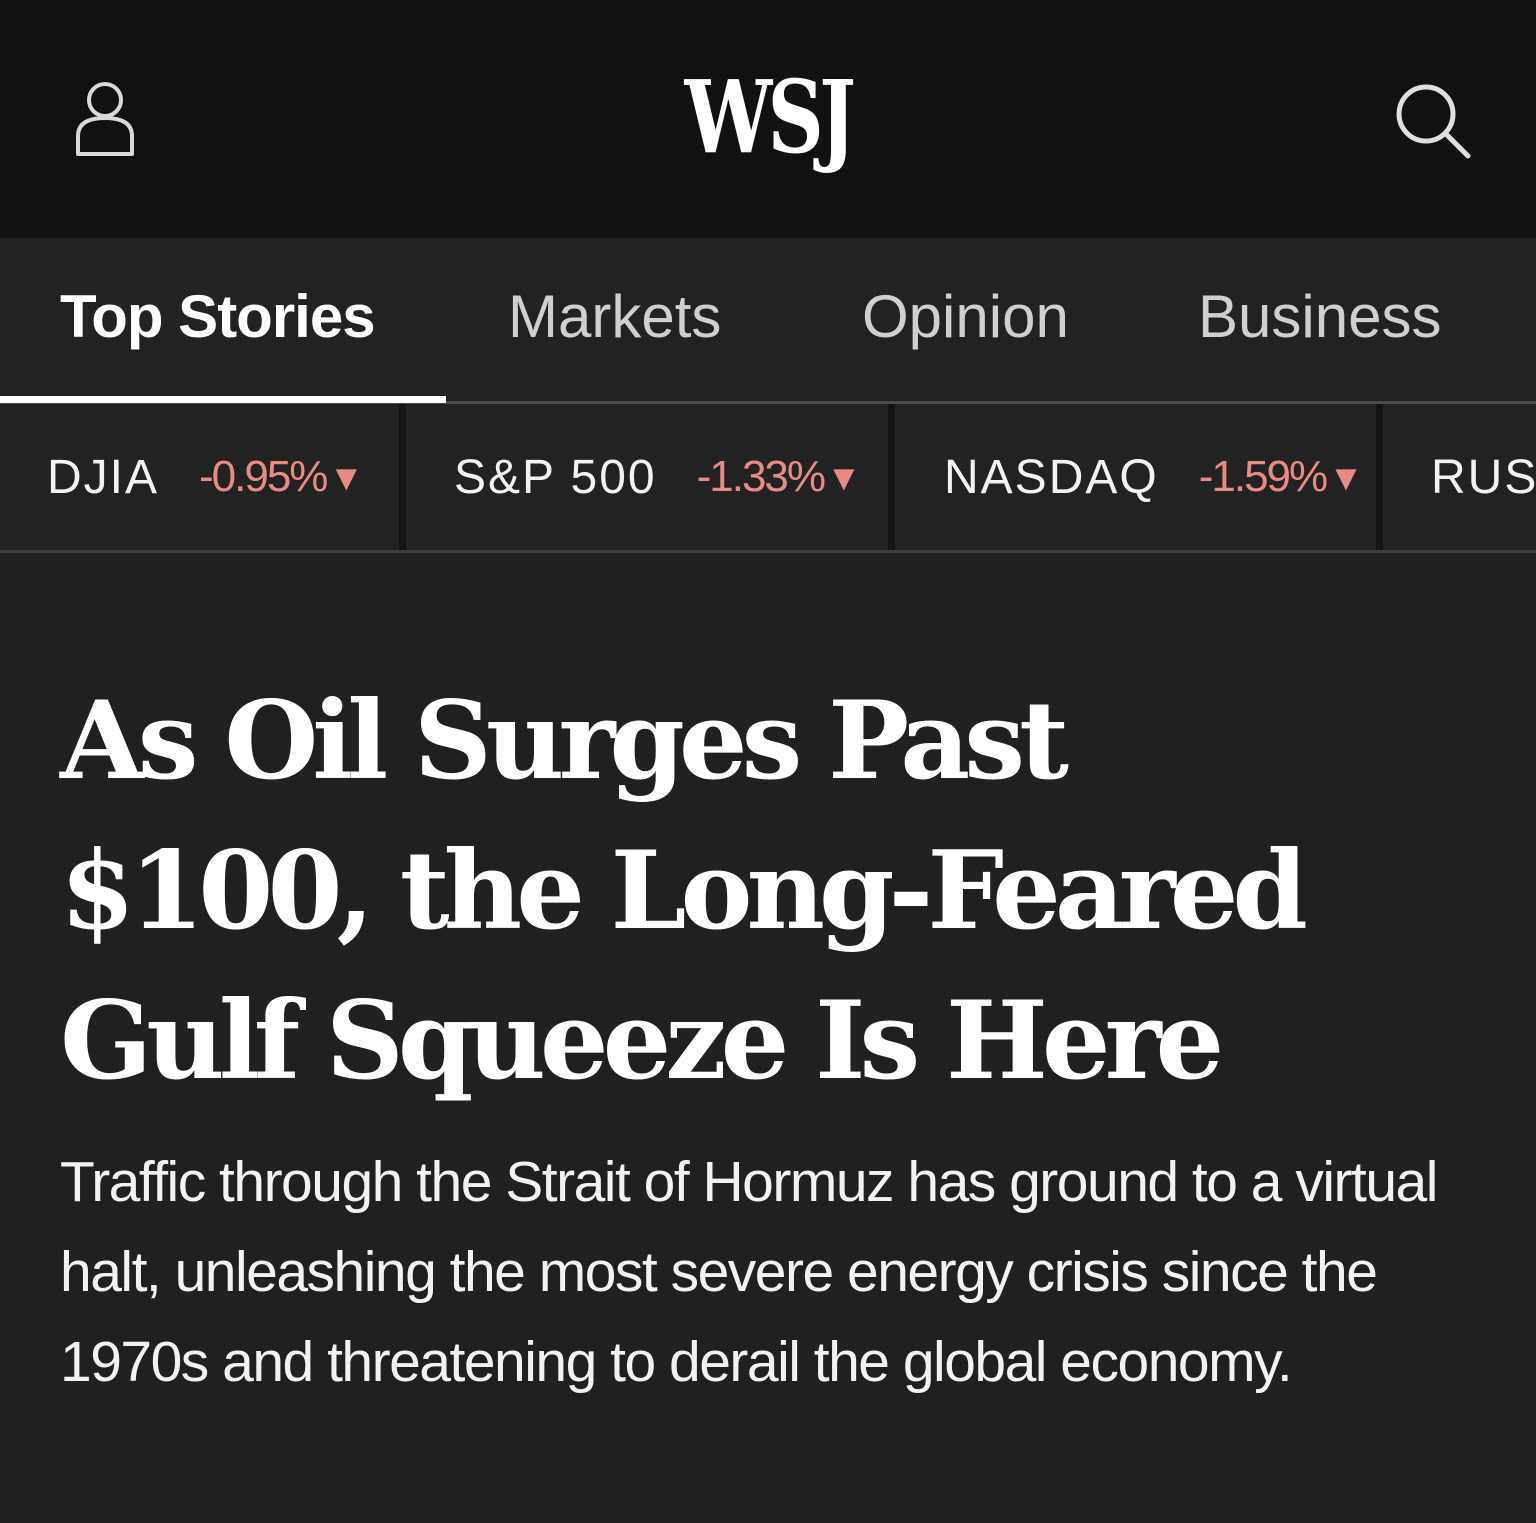  Describe the element at coordinates (1051, 477) in the screenshot. I see `ticker-name: NASDAQ` at that location.